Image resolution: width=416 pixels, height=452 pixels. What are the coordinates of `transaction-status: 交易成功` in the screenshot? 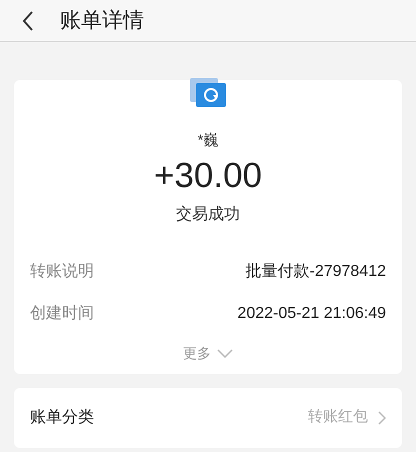 It's located at (208, 214).